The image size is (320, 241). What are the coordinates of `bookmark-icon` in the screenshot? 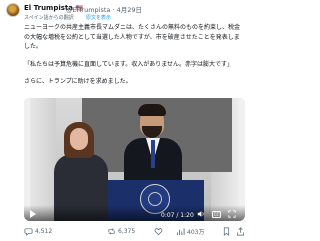 It's located at (226, 231).